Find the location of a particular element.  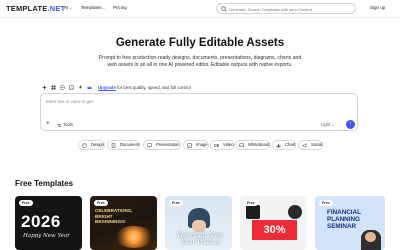

crown-icon is located at coordinates (89, 87).